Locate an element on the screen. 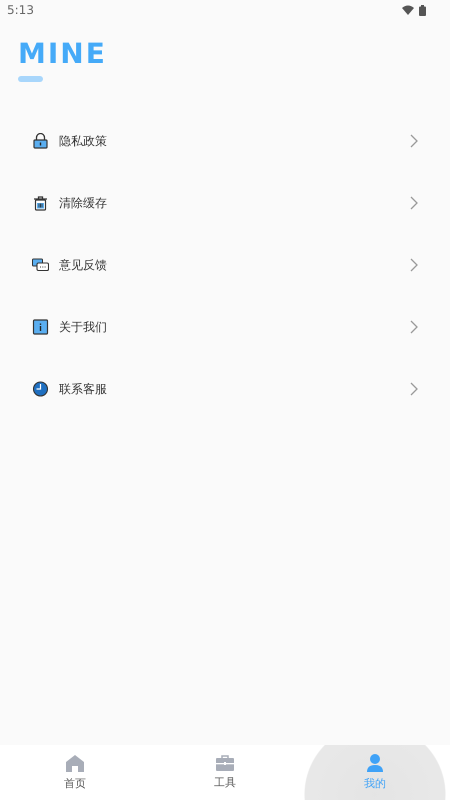 This screenshot has width=450, height=800. clock-icon is located at coordinates (40, 389).